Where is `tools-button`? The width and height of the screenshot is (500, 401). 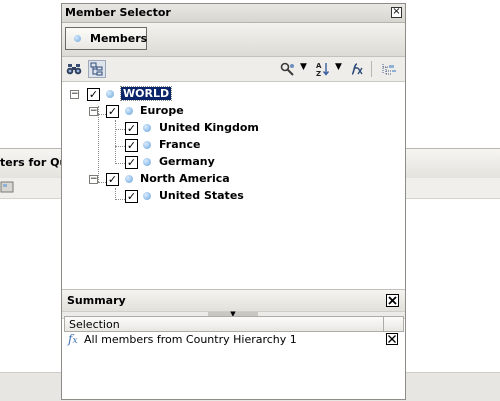
tools-button is located at coordinates (288, 69).